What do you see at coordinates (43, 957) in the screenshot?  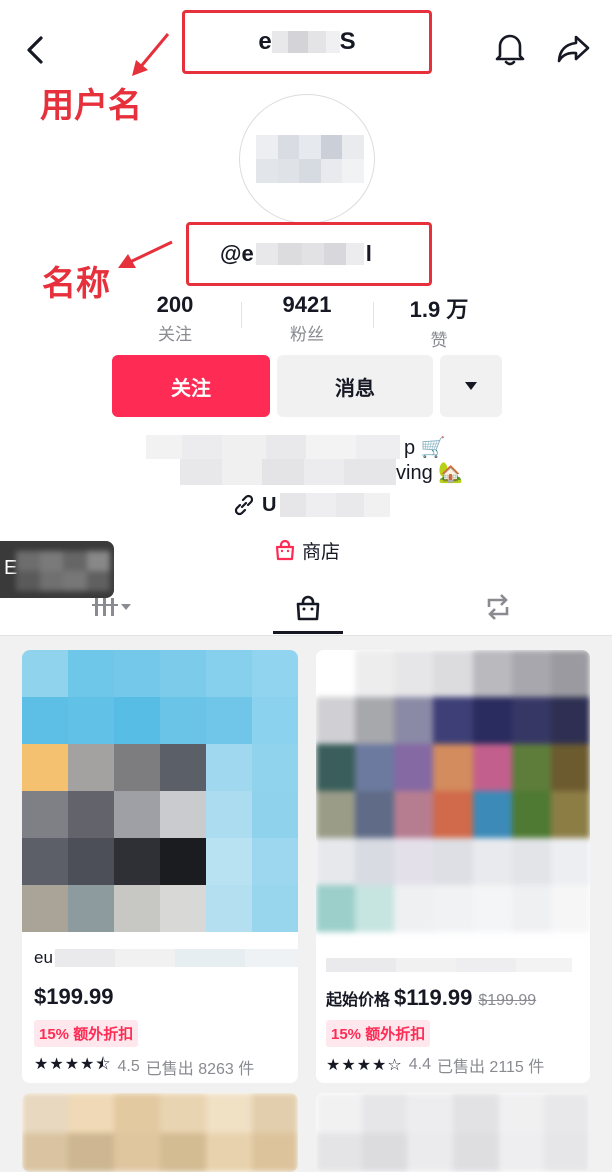 I see `product-title-start: eu` at bounding box center [43, 957].